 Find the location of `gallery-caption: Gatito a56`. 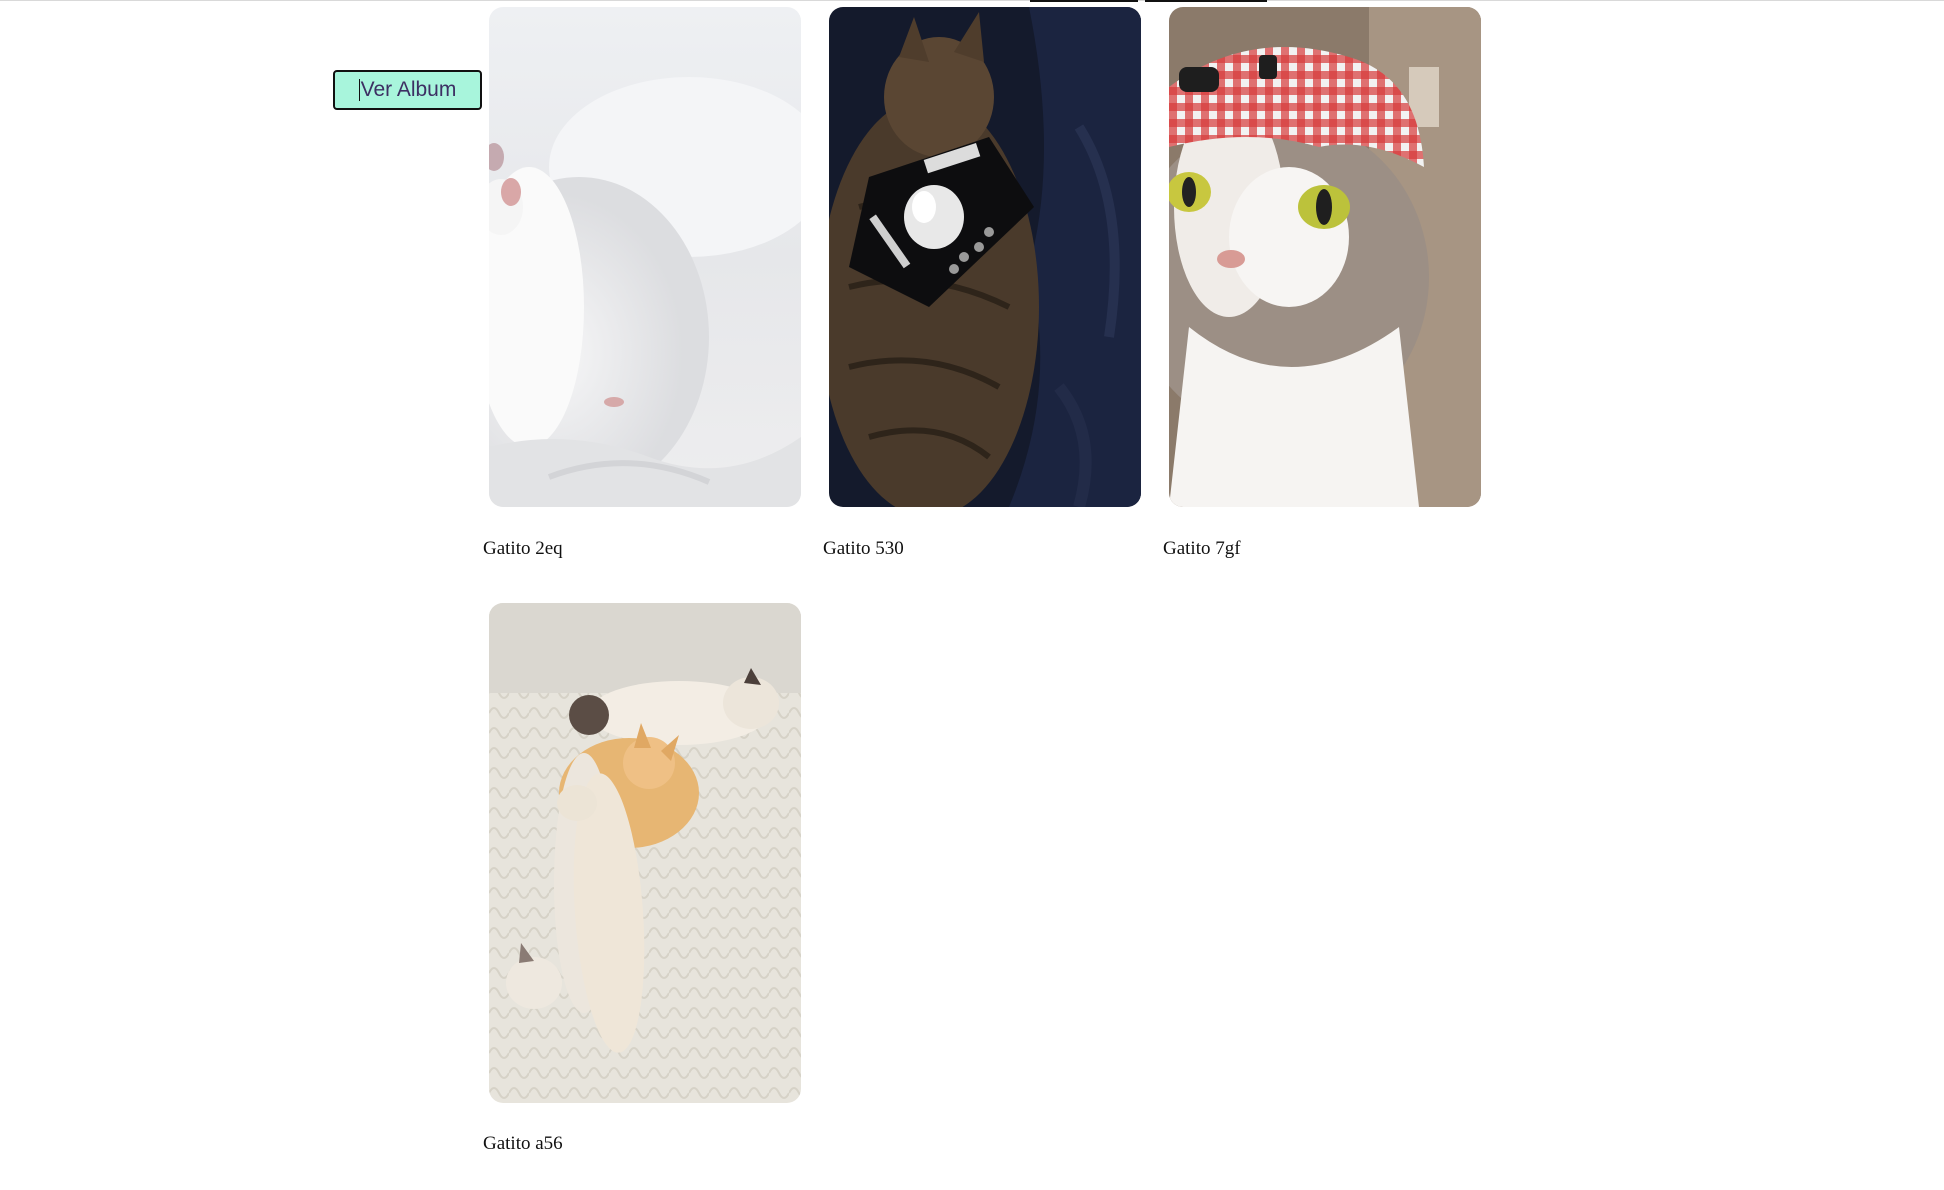

gallery-caption: Gatito a56 is located at coordinates (523, 1143).